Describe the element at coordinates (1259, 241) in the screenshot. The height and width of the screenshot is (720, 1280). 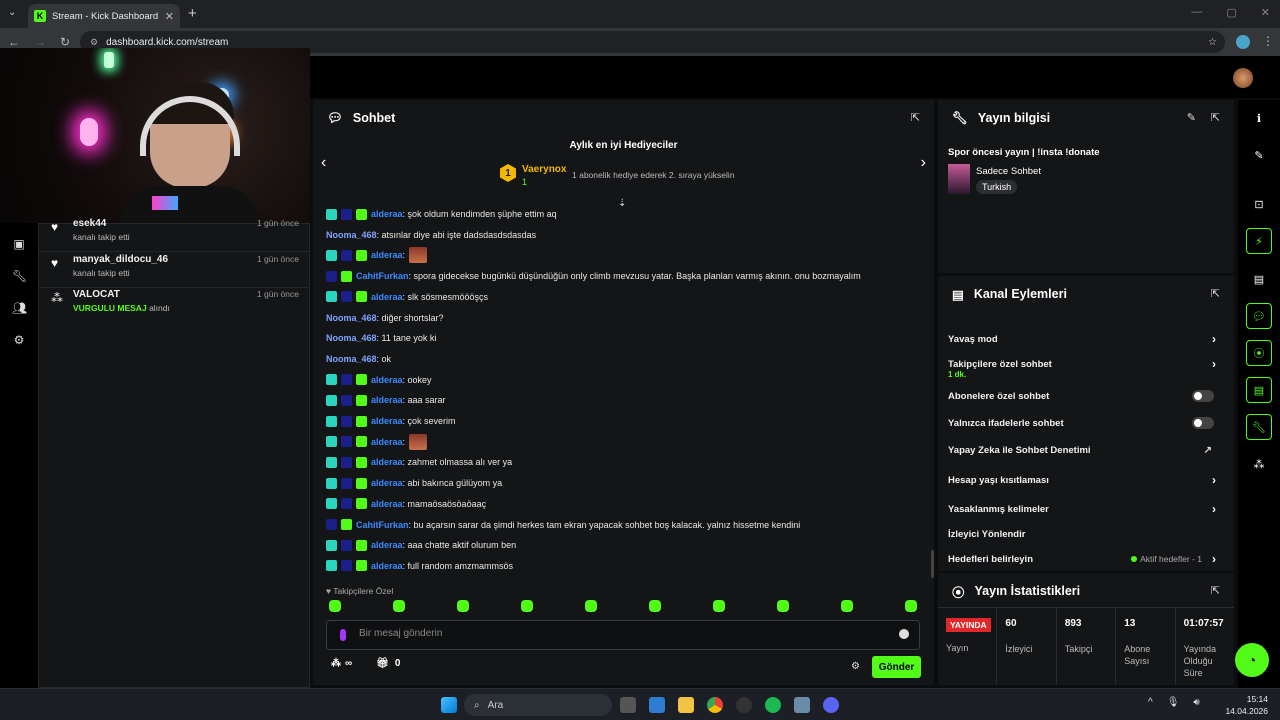
I see `bolt-icon: ⚡︎` at that location.